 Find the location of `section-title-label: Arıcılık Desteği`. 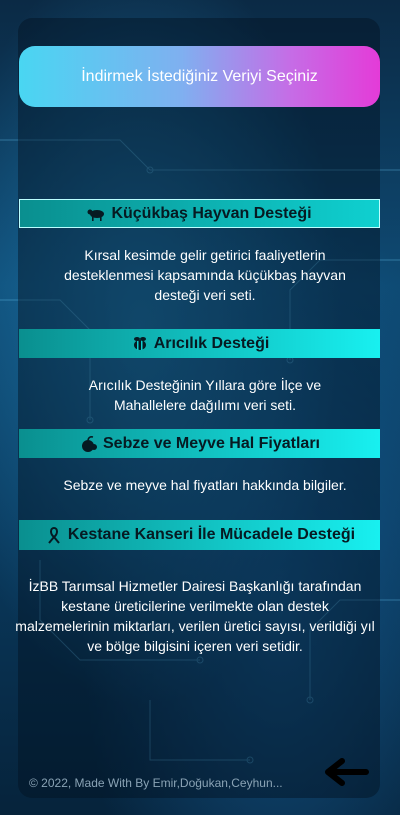

section-title-label: Arıcılık Desteği is located at coordinates (211, 343).